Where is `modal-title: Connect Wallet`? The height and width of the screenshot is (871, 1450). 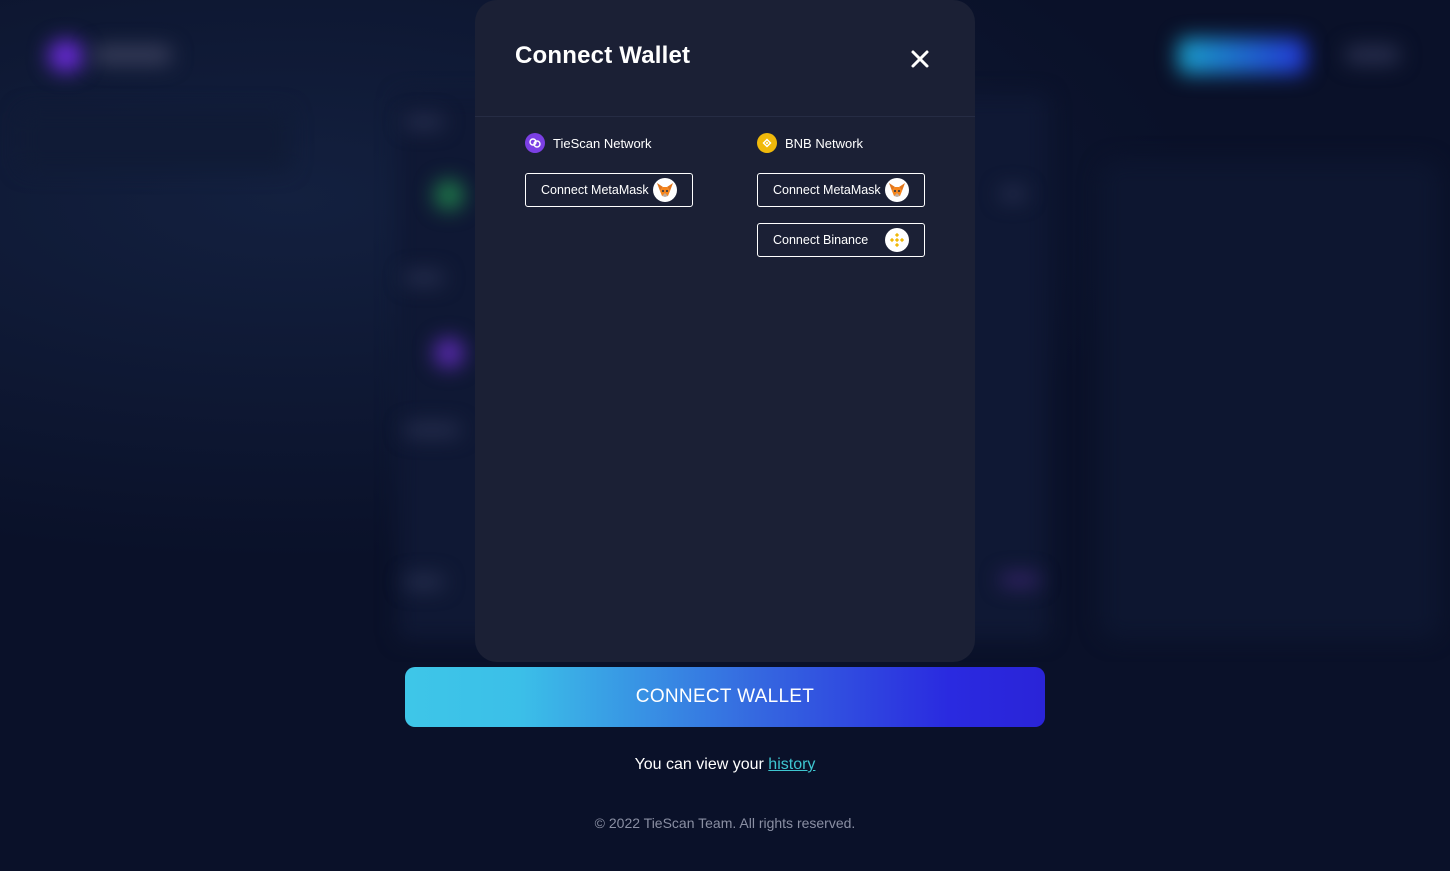
modal-title: Connect Wallet is located at coordinates (603, 55).